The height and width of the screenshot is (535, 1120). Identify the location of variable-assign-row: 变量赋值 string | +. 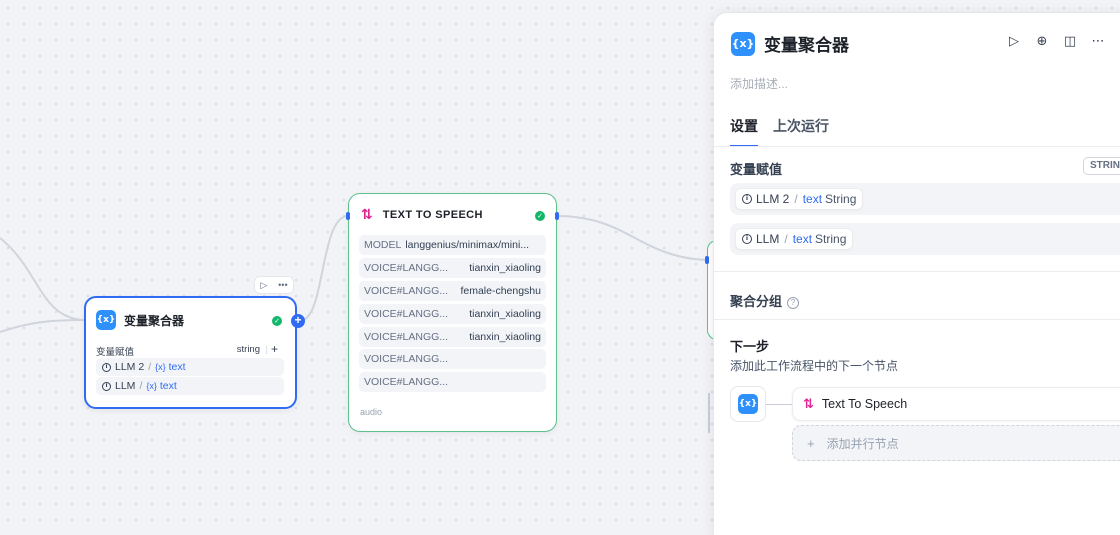
(191, 350).